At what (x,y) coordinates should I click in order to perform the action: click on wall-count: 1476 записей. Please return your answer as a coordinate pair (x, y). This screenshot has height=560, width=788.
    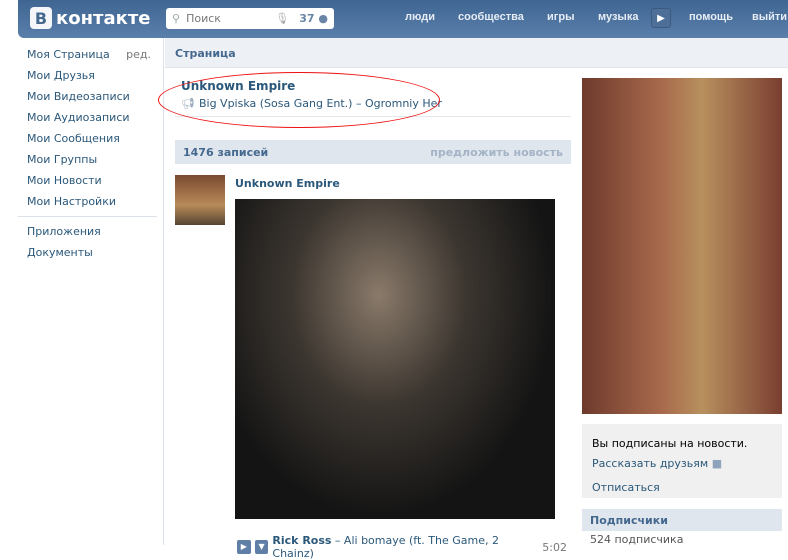
    Looking at the image, I should click on (225, 152).